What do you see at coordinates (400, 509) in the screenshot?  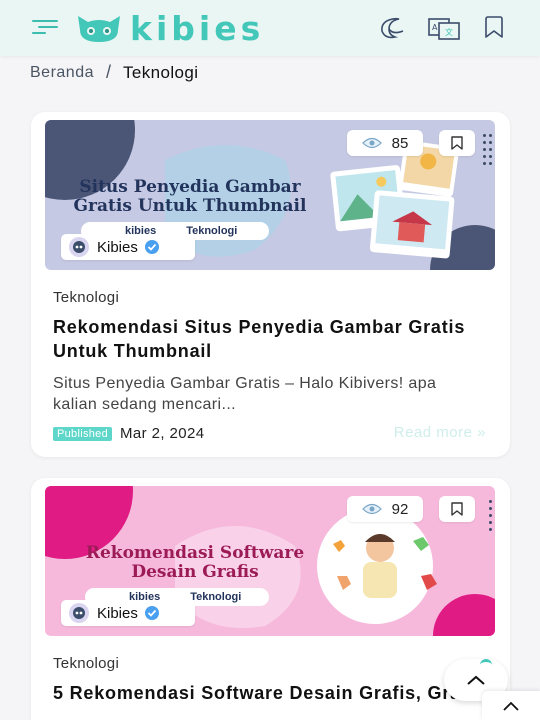 I see `view-count: 92` at bounding box center [400, 509].